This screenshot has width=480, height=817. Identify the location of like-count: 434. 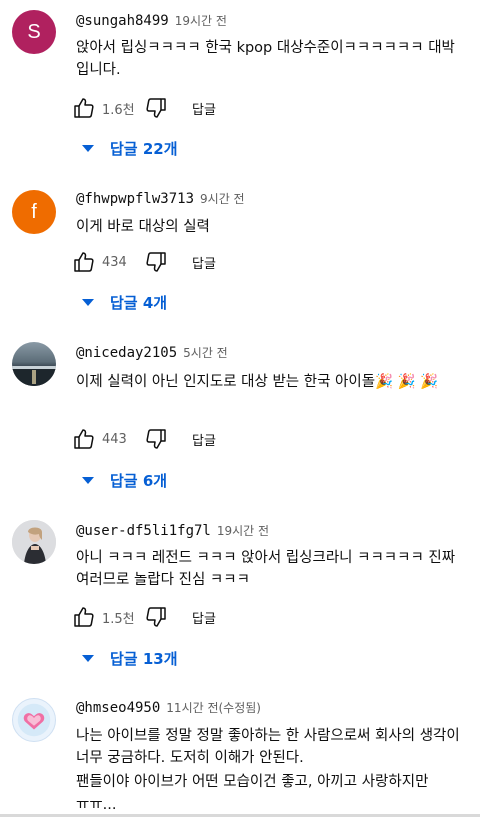
(114, 262).